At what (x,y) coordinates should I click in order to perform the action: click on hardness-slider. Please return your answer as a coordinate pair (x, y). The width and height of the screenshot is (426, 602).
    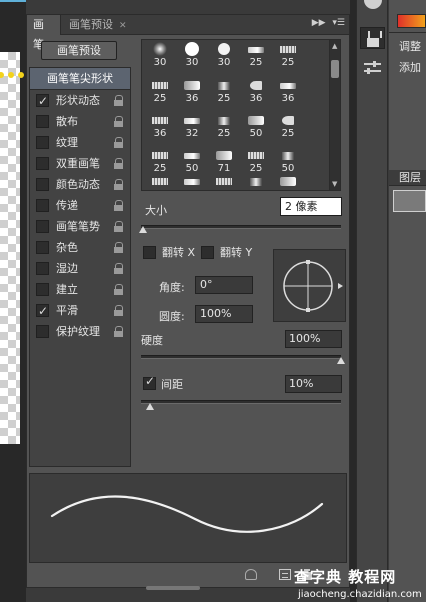
    Looking at the image, I should click on (241, 357).